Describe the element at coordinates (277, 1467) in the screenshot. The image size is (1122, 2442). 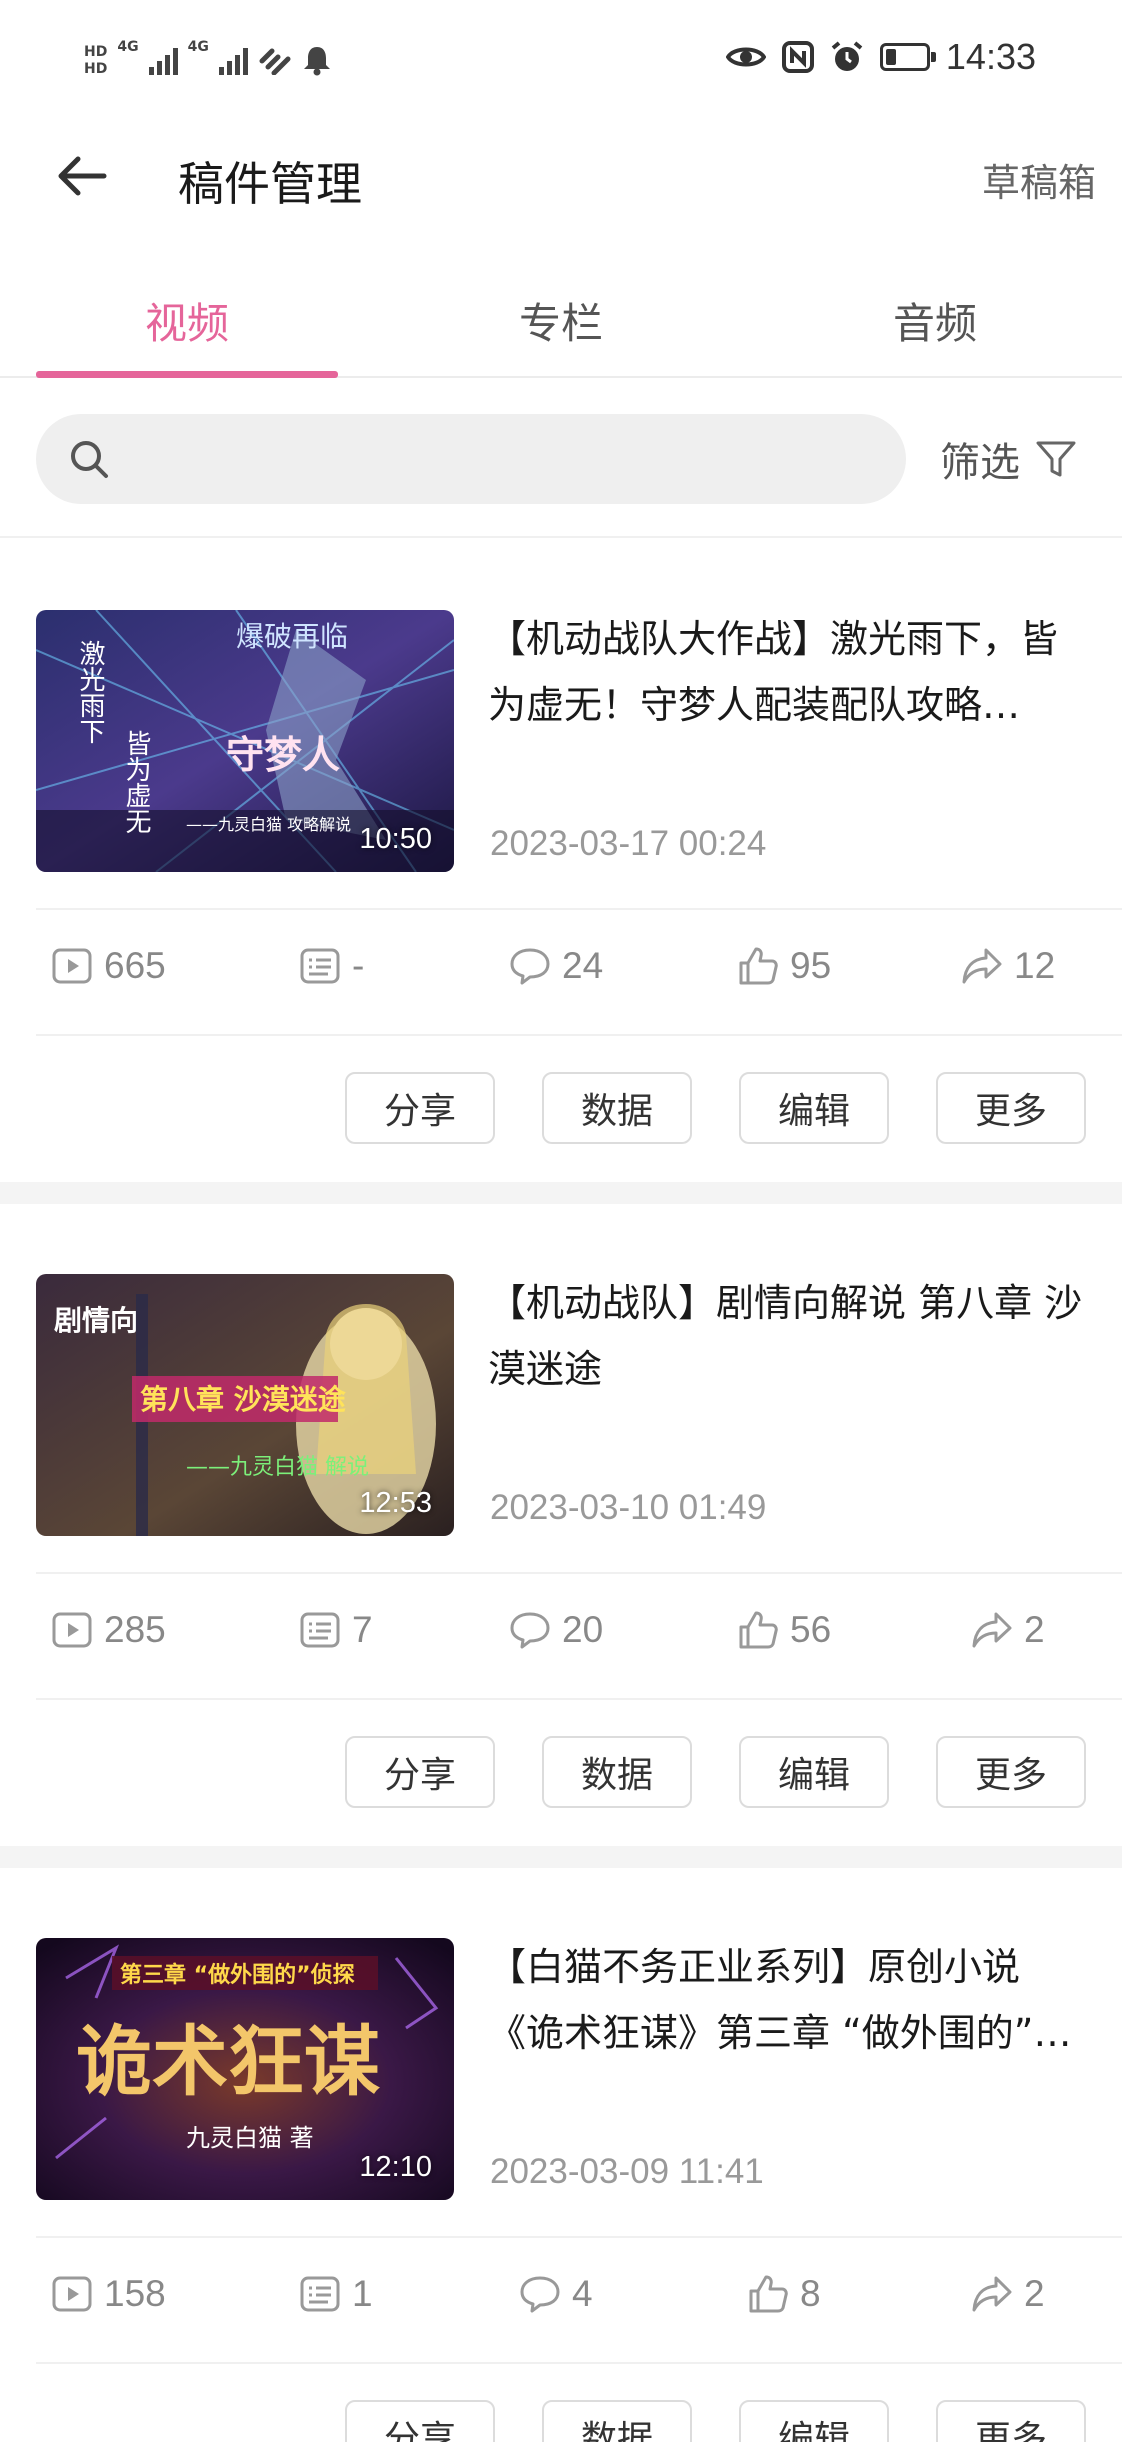
I see `thumb-text: ——九灵白猫 解说` at that location.